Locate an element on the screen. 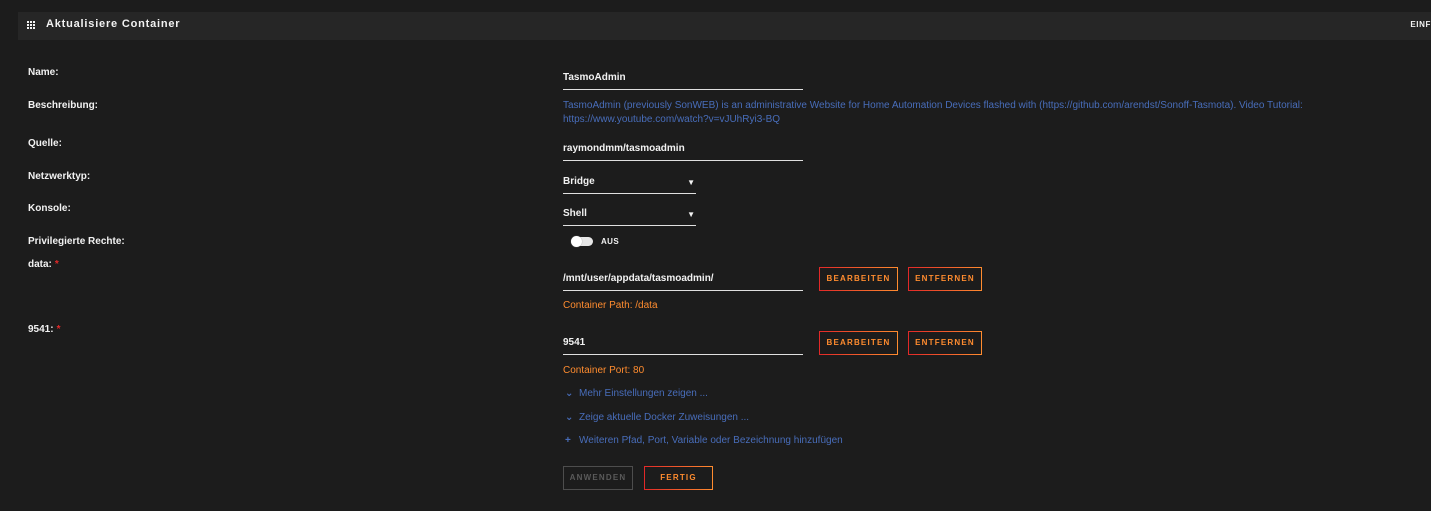 The height and width of the screenshot is (511, 1431). port-label-text: 9541: is located at coordinates (41, 329).